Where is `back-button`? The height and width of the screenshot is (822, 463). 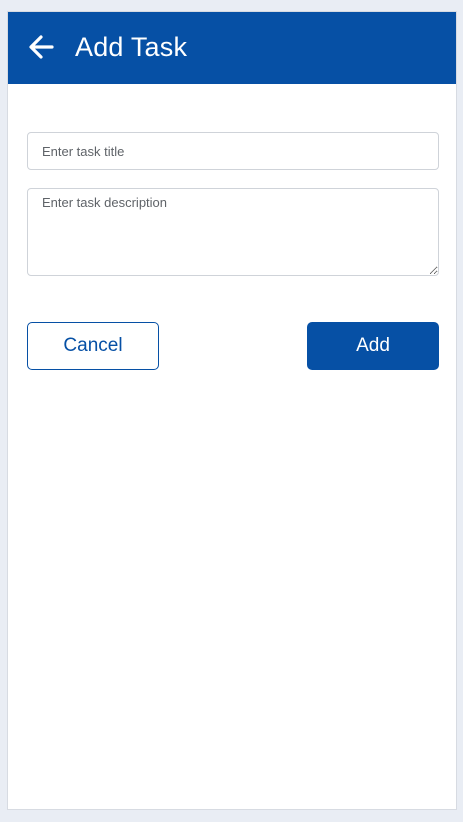 back-button is located at coordinates (41, 47).